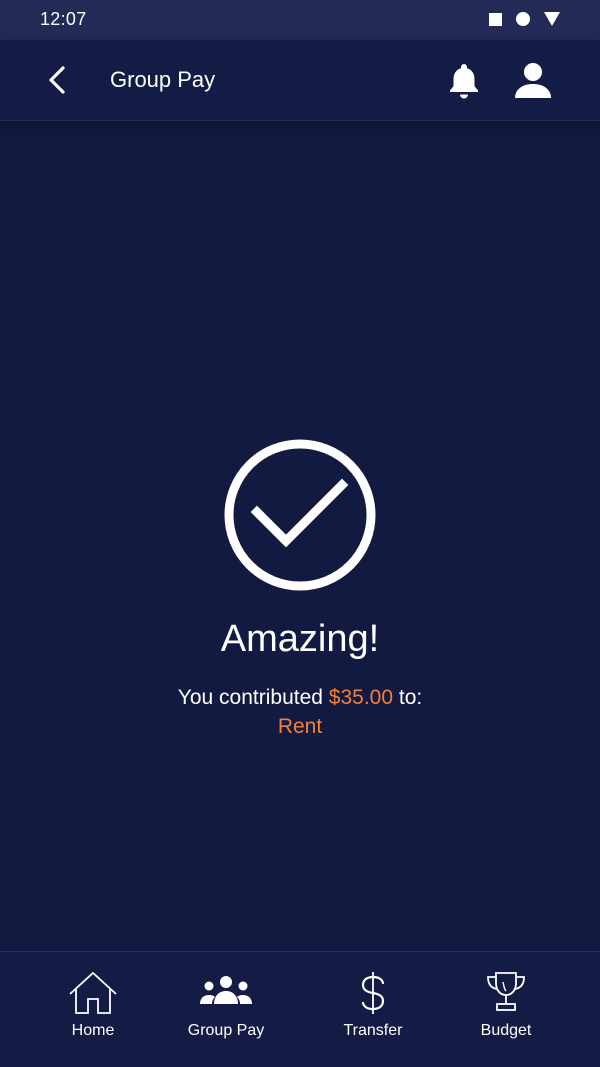  What do you see at coordinates (226, 990) in the screenshot?
I see `group-icon` at bounding box center [226, 990].